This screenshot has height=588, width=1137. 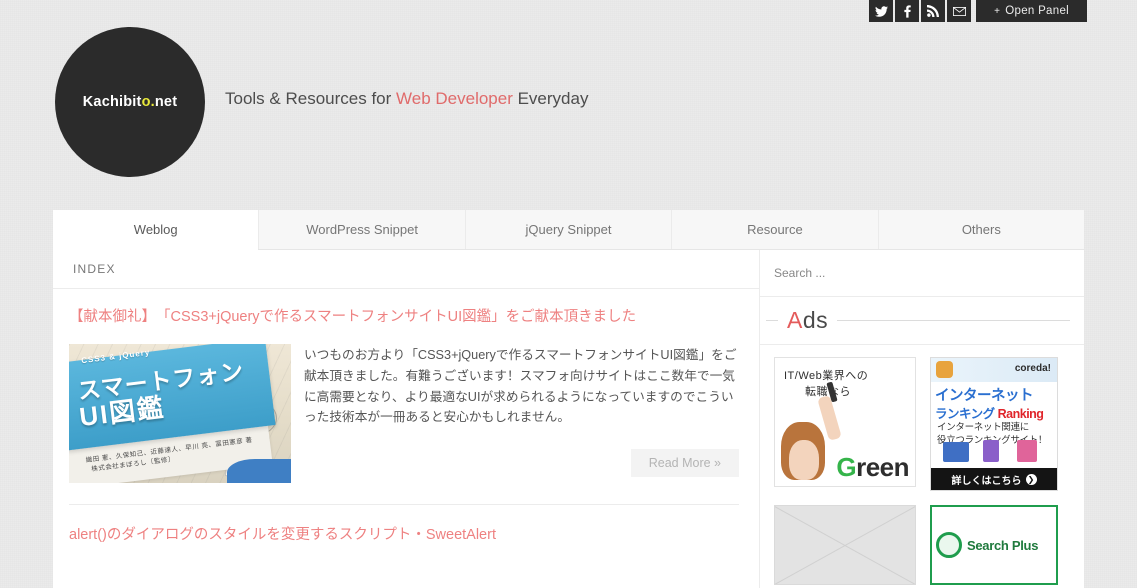 I want to click on open-panel-button: + Open Panel, so click(x=1031, y=11).